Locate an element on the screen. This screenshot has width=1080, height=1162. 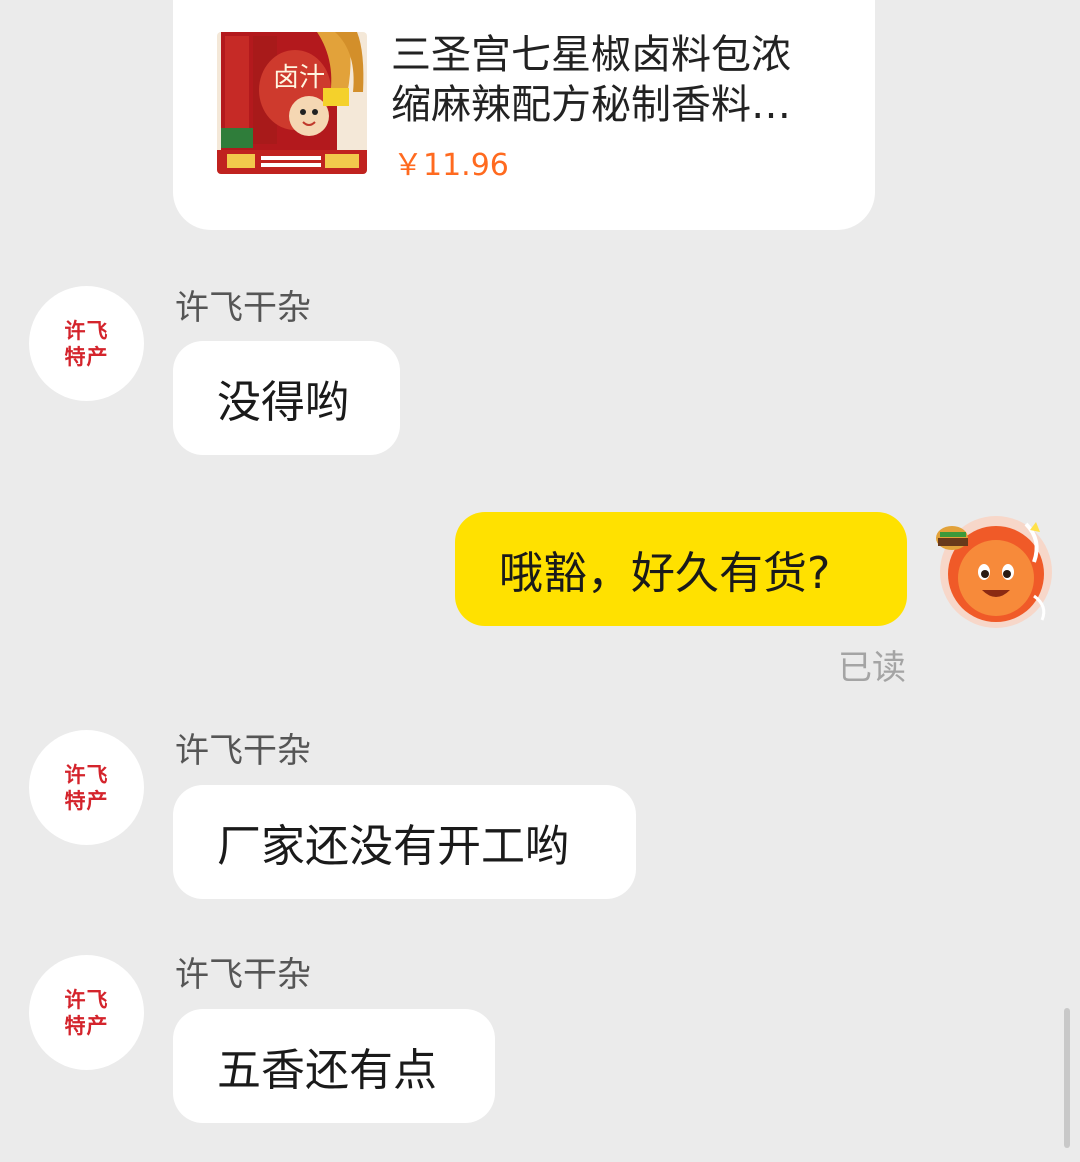
product-thumbnail-graphic: 卤汁 is located at coordinates (292, 103).